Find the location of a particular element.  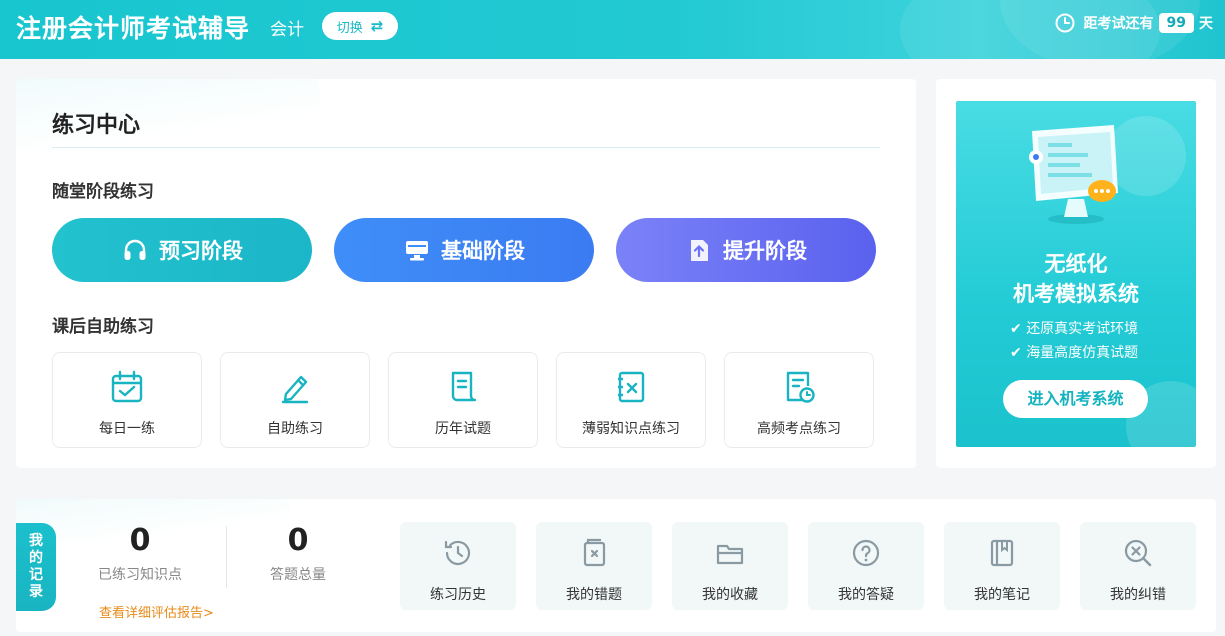

countdown-days: 99 is located at coordinates (1176, 23).